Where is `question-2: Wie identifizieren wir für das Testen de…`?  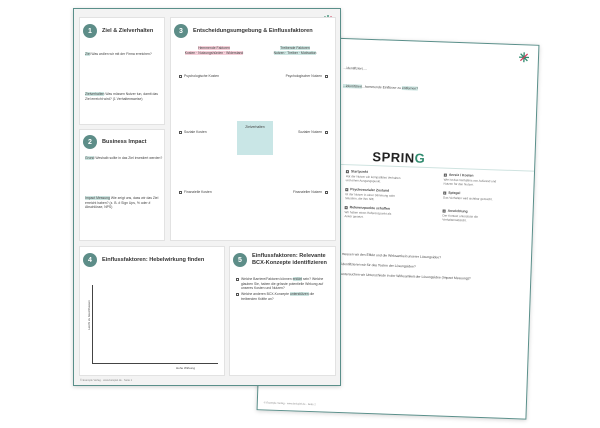
question-2: Wie identifizieren wir für das Testen de… is located at coordinates (375, 265).